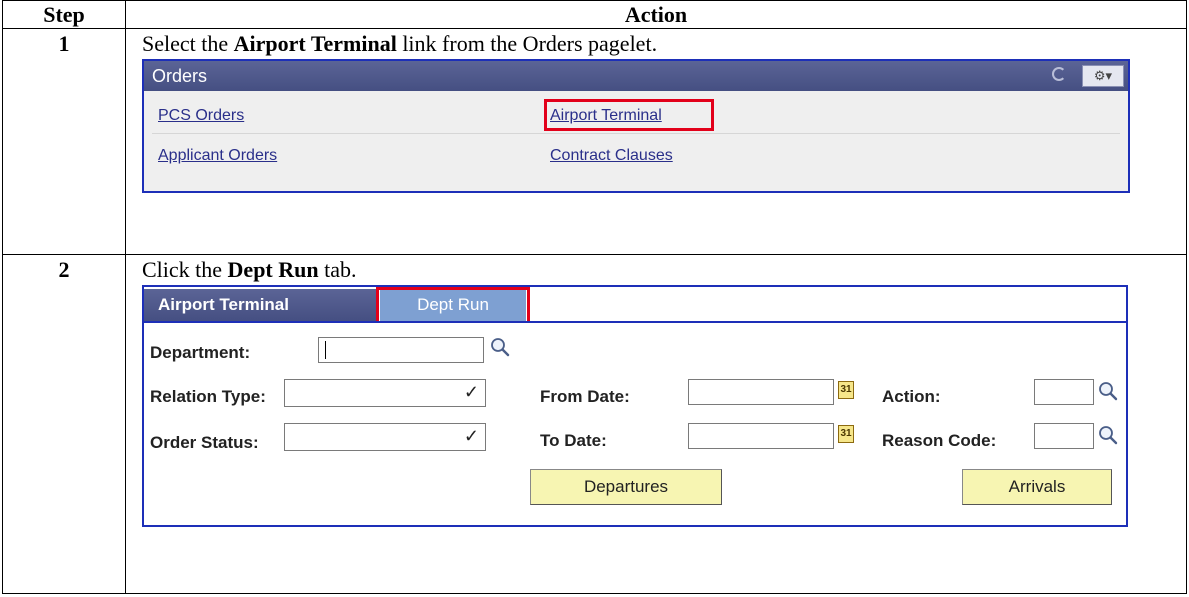 This screenshot has height=597, width=1189. I want to click on step-1-text-pre: Select the, so click(188, 43).